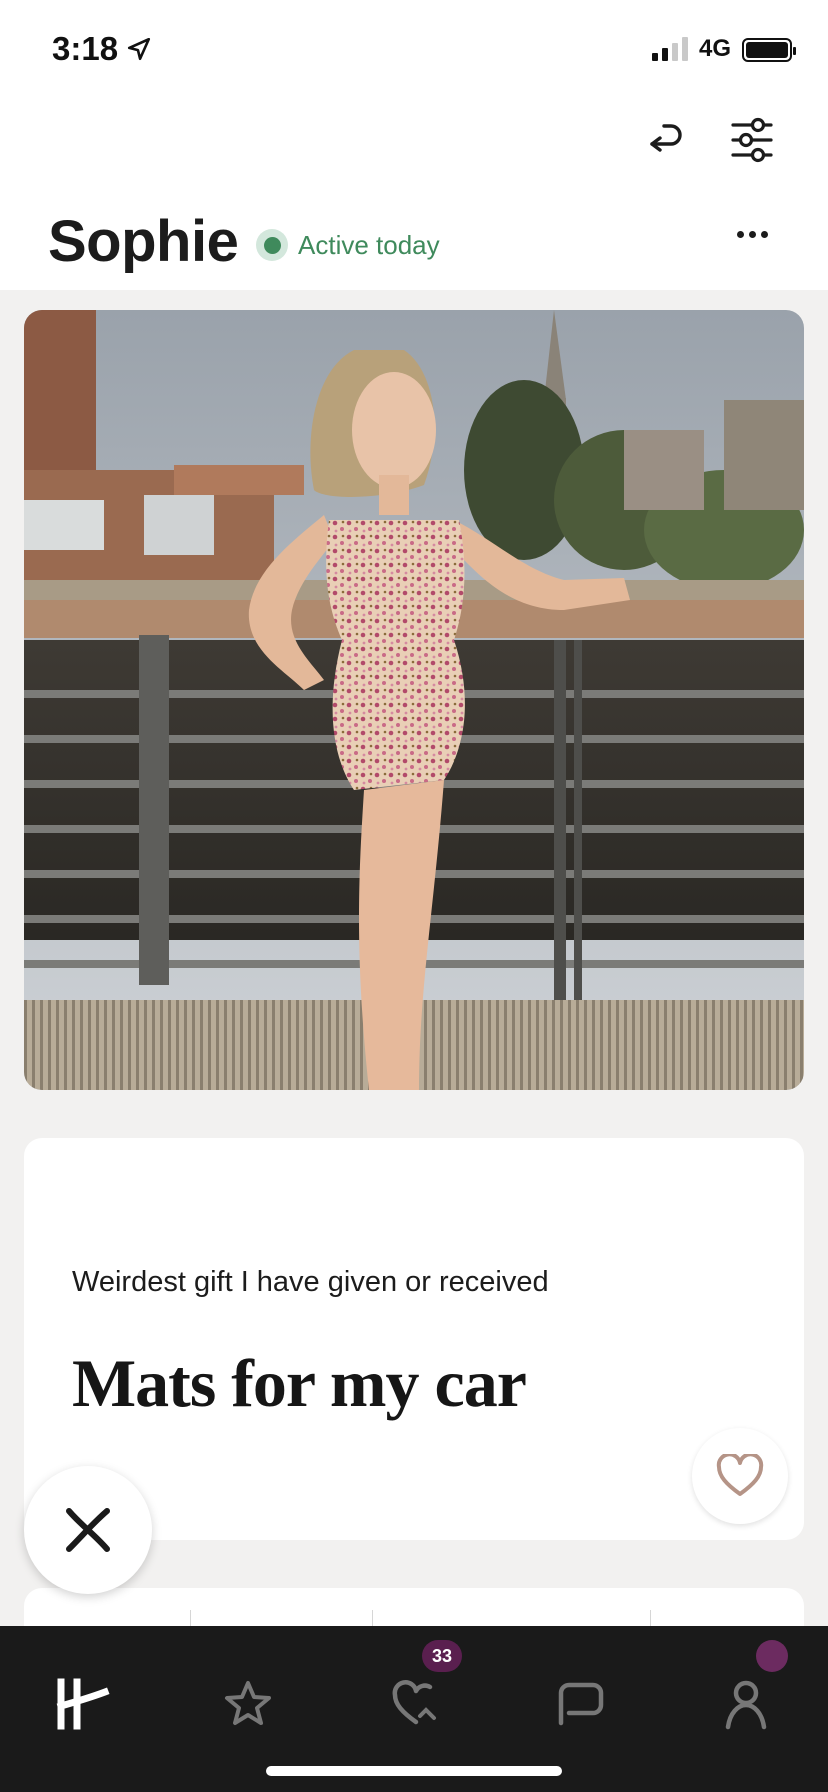 The width and height of the screenshot is (828, 1792). What do you see at coordinates (414, 1771) in the screenshot?
I see `home-indicator` at bounding box center [414, 1771].